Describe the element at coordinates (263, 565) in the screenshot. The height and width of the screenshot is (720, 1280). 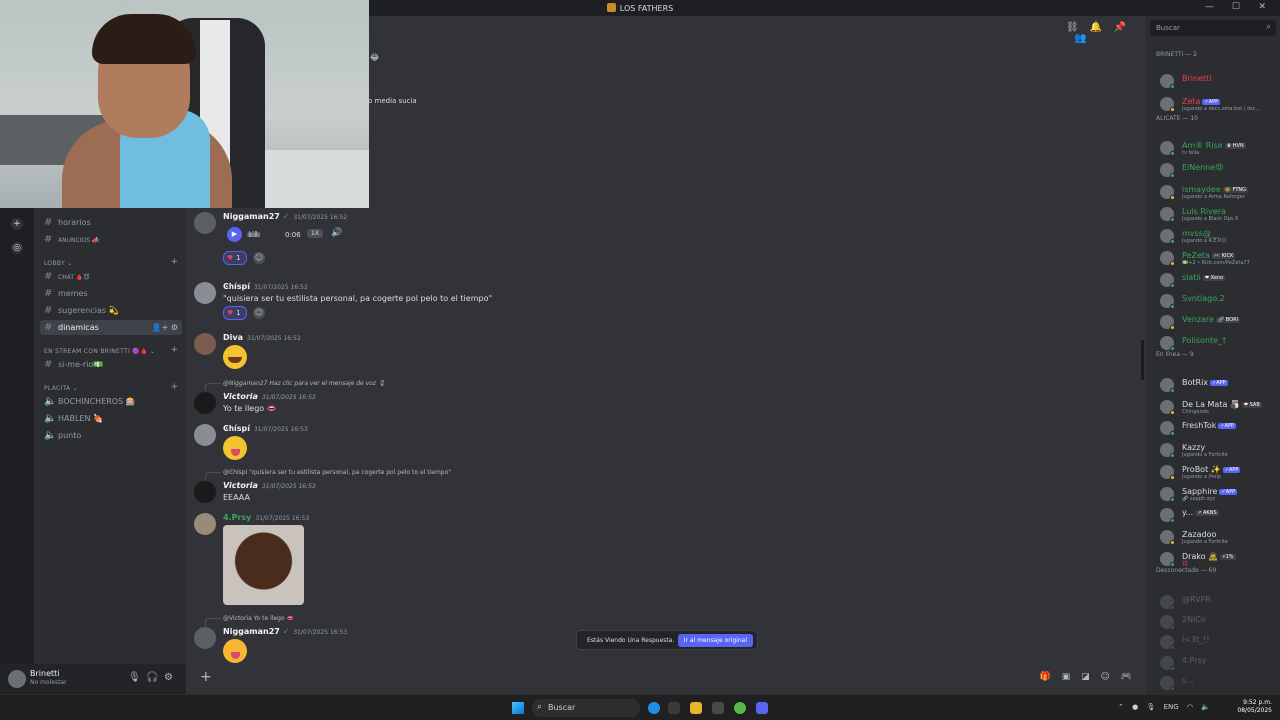
I see `image-attachment` at that location.